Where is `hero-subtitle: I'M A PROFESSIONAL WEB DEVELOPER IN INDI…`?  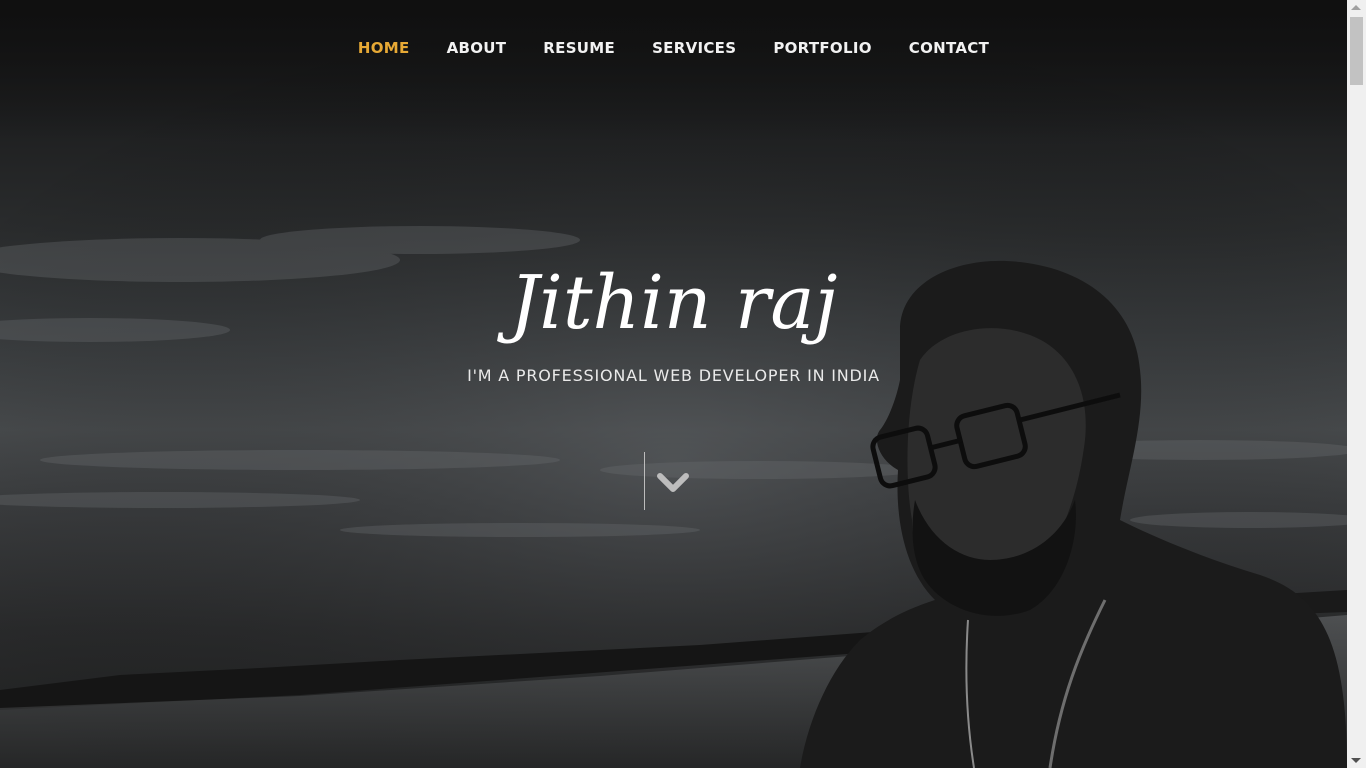
hero-subtitle: I'M A PROFESSIONAL WEB DEVELOPER IN INDI… is located at coordinates (673, 375).